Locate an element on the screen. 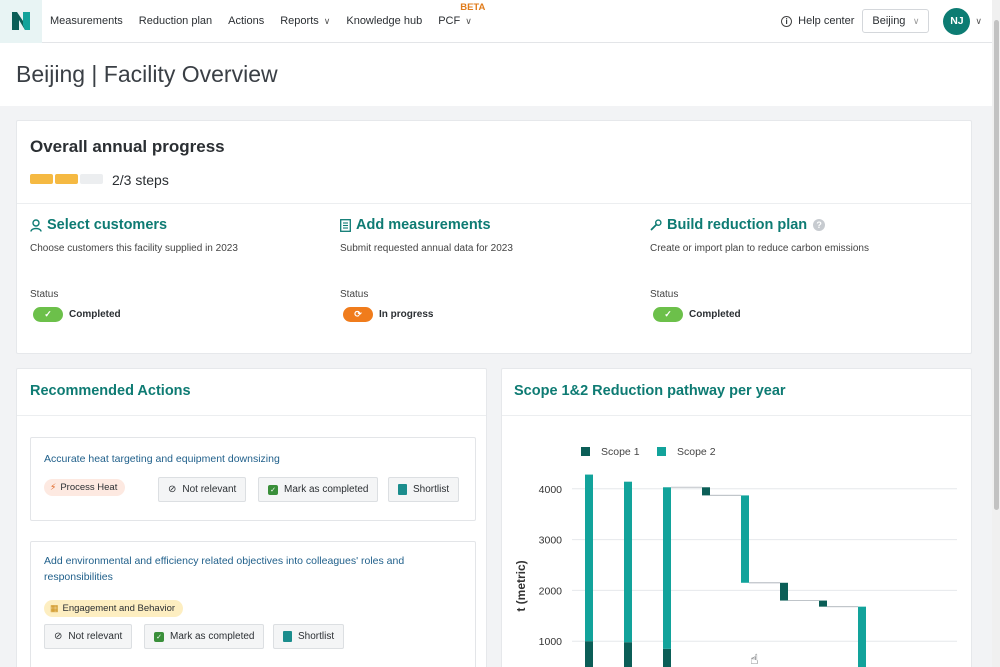  help-center-link: i Help center is located at coordinates (817, 21).